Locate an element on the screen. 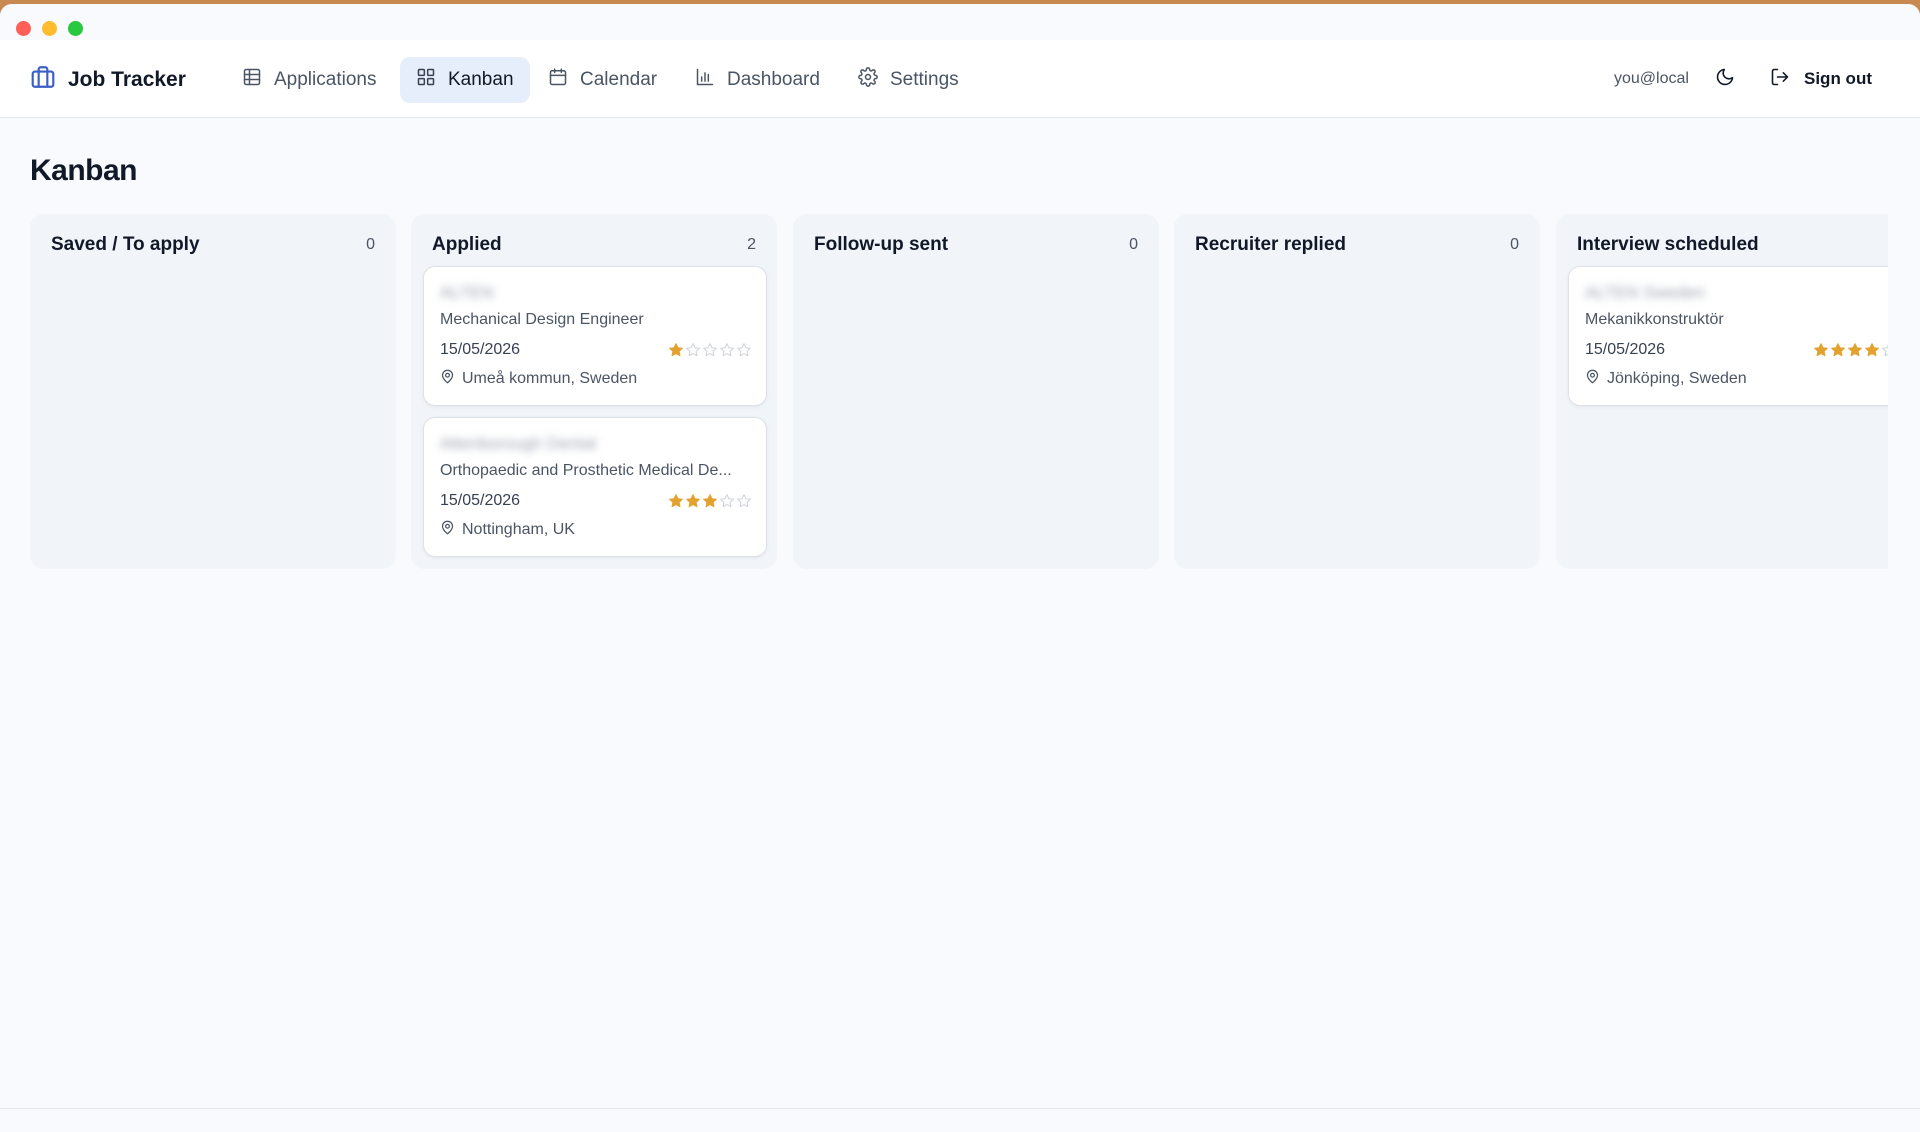 This screenshot has height=1132, width=1920. column-header: Recruiter replied 0 is located at coordinates (1357, 245).